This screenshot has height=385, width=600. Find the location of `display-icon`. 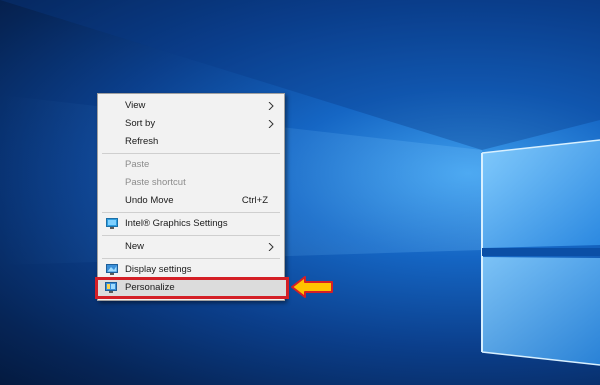

display-icon is located at coordinates (112, 269).